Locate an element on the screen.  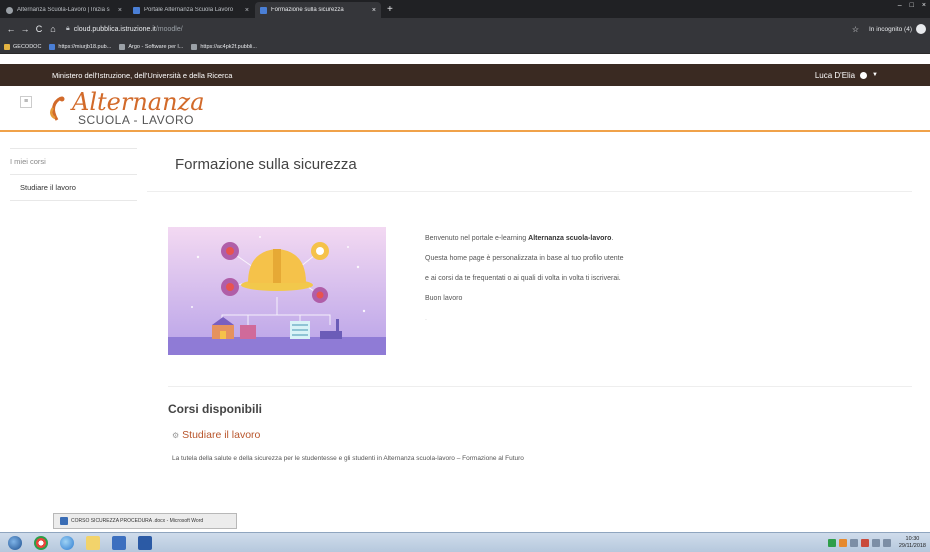
windows-logo-icon is located at coordinates (15, 542).